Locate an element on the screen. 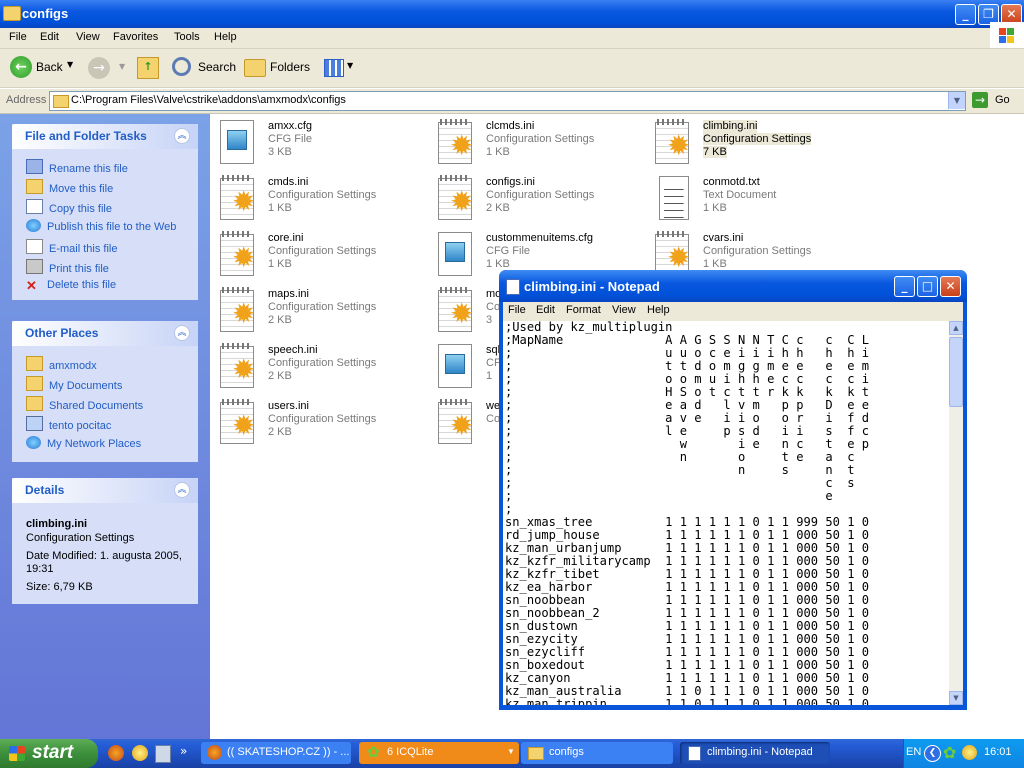 This screenshot has height=768, width=1024. task-move: Move this file is located at coordinates (69, 187).